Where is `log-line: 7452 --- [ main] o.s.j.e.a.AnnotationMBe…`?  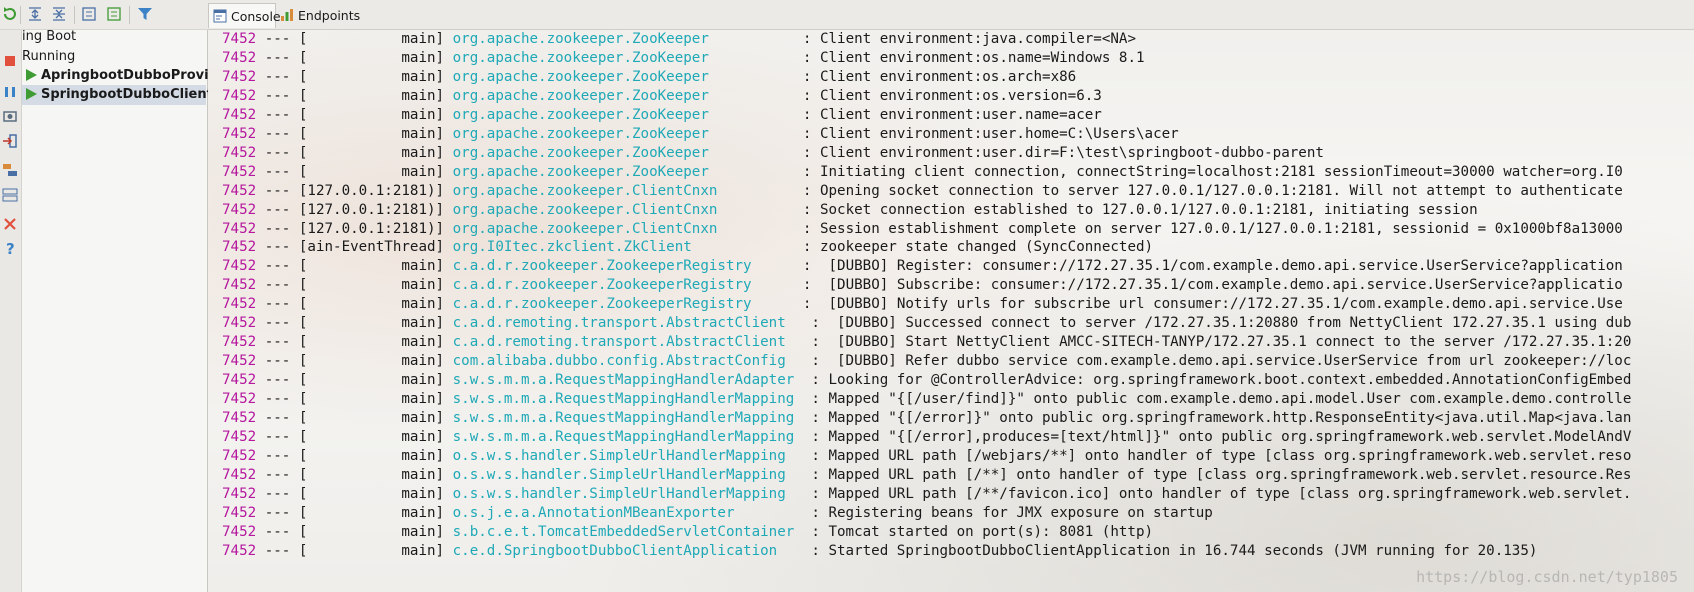 log-line: 7452 --- [ main] o.s.j.e.a.AnnotationMBe… is located at coordinates (717, 513).